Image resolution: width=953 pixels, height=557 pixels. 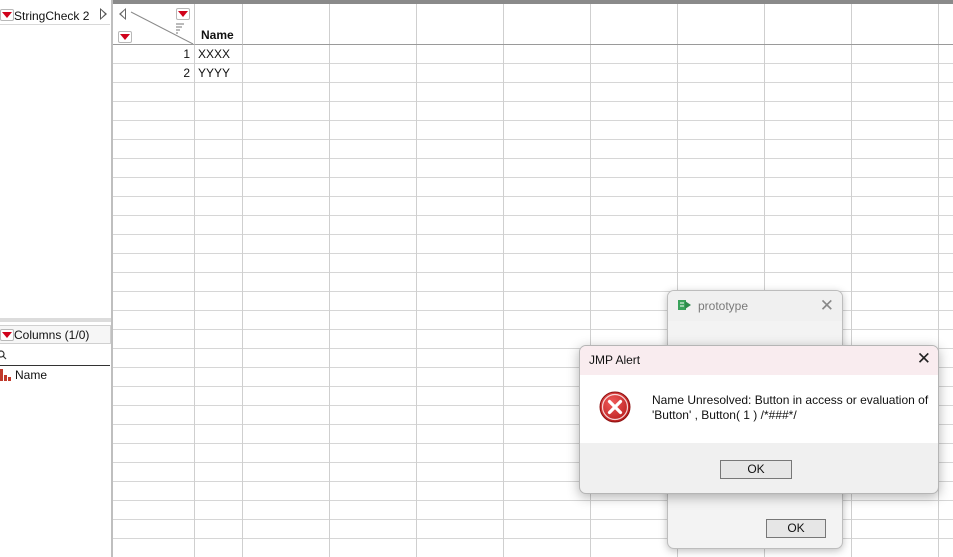 What do you see at coordinates (756, 469) in the screenshot?
I see `alert-ok-button: OK` at bounding box center [756, 469].